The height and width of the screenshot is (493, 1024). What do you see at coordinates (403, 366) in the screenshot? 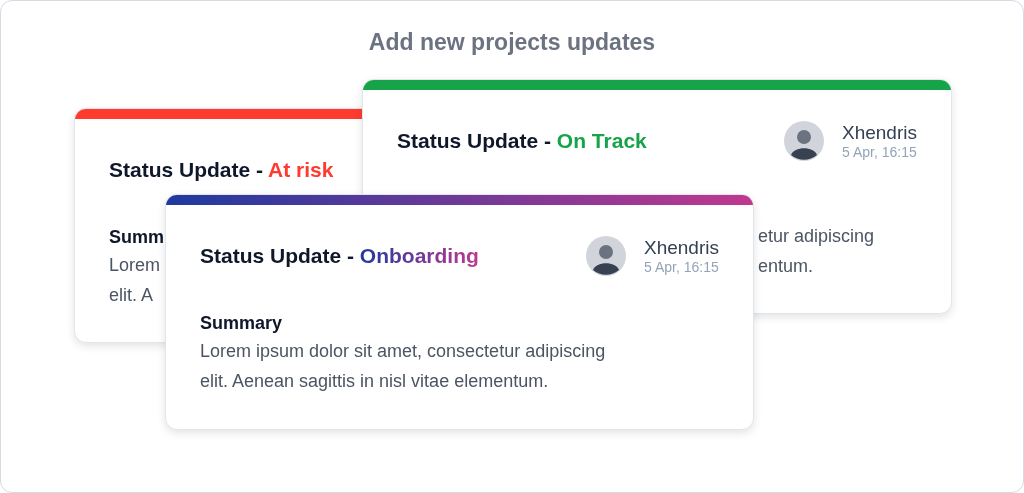
I see `summary-text: Lorem ipsum dolor sit amet, consectetur adipiscing elit. Aenean sagittis in nisl vitae elementum.` at bounding box center [403, 366].